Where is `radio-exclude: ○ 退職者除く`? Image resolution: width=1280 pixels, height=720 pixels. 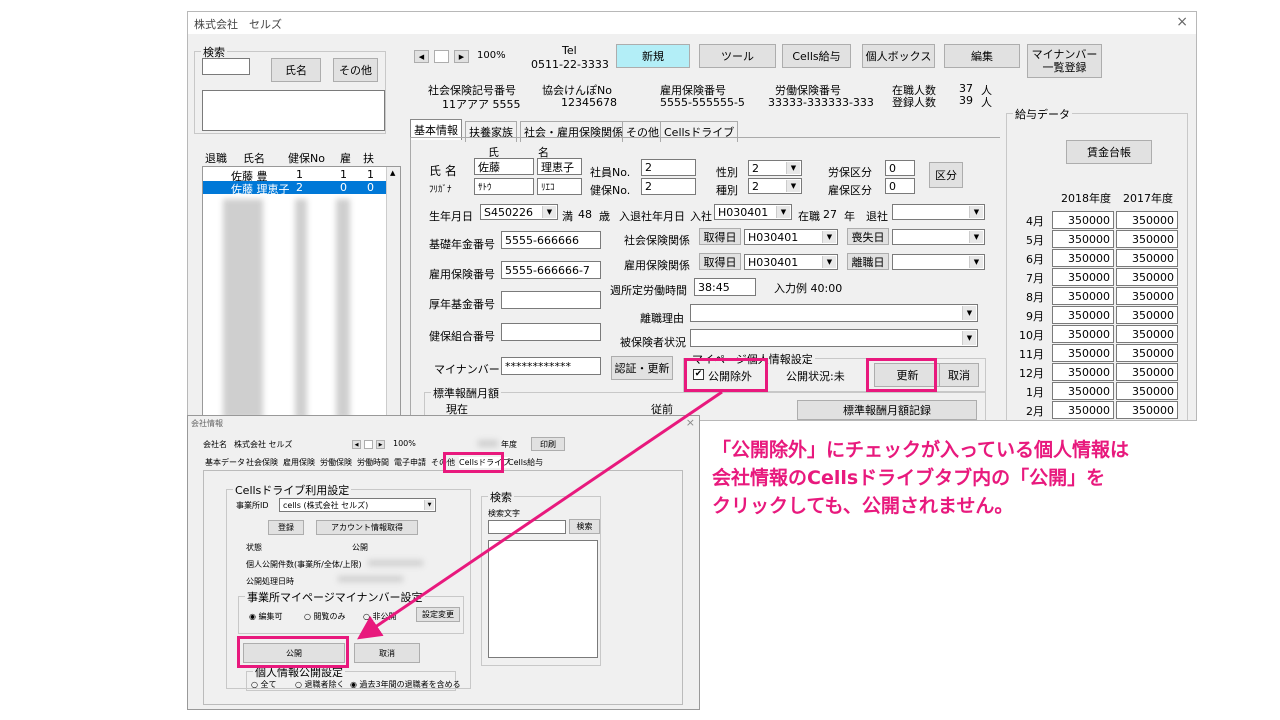 radio-exclude: ○ 退職者除く is located at coordinates (320, 684).